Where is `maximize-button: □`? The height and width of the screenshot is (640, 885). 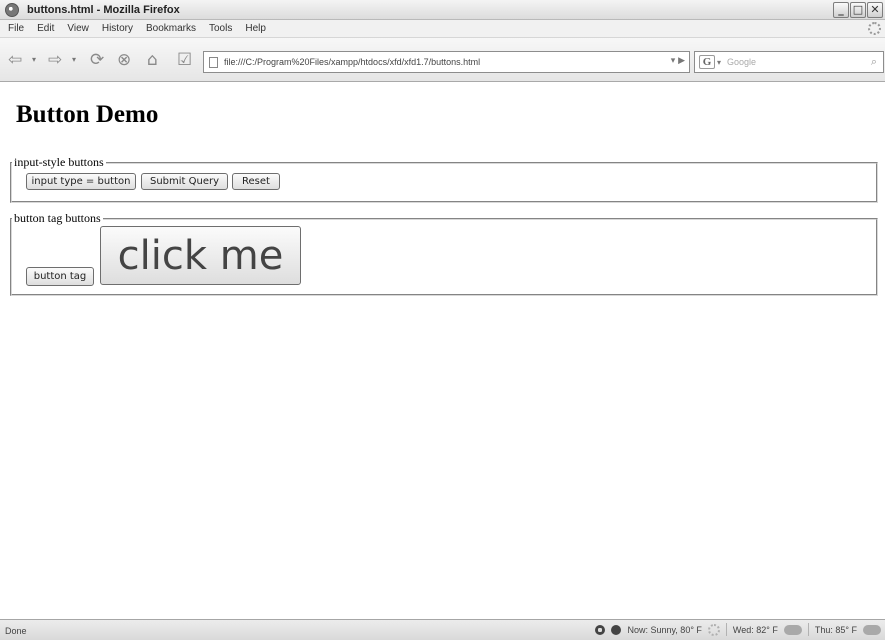 maximize-button: □ is located at coordinates (858, 10).